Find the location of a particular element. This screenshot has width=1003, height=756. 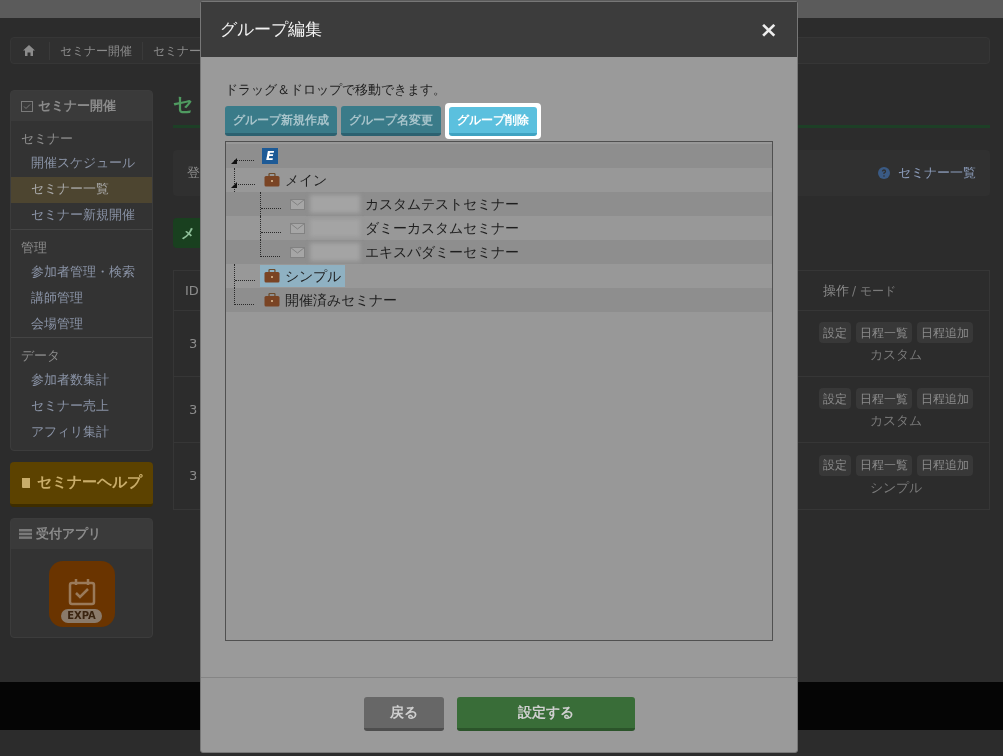

sidebar-heading: セミナー is located at coordinates (47, 139).